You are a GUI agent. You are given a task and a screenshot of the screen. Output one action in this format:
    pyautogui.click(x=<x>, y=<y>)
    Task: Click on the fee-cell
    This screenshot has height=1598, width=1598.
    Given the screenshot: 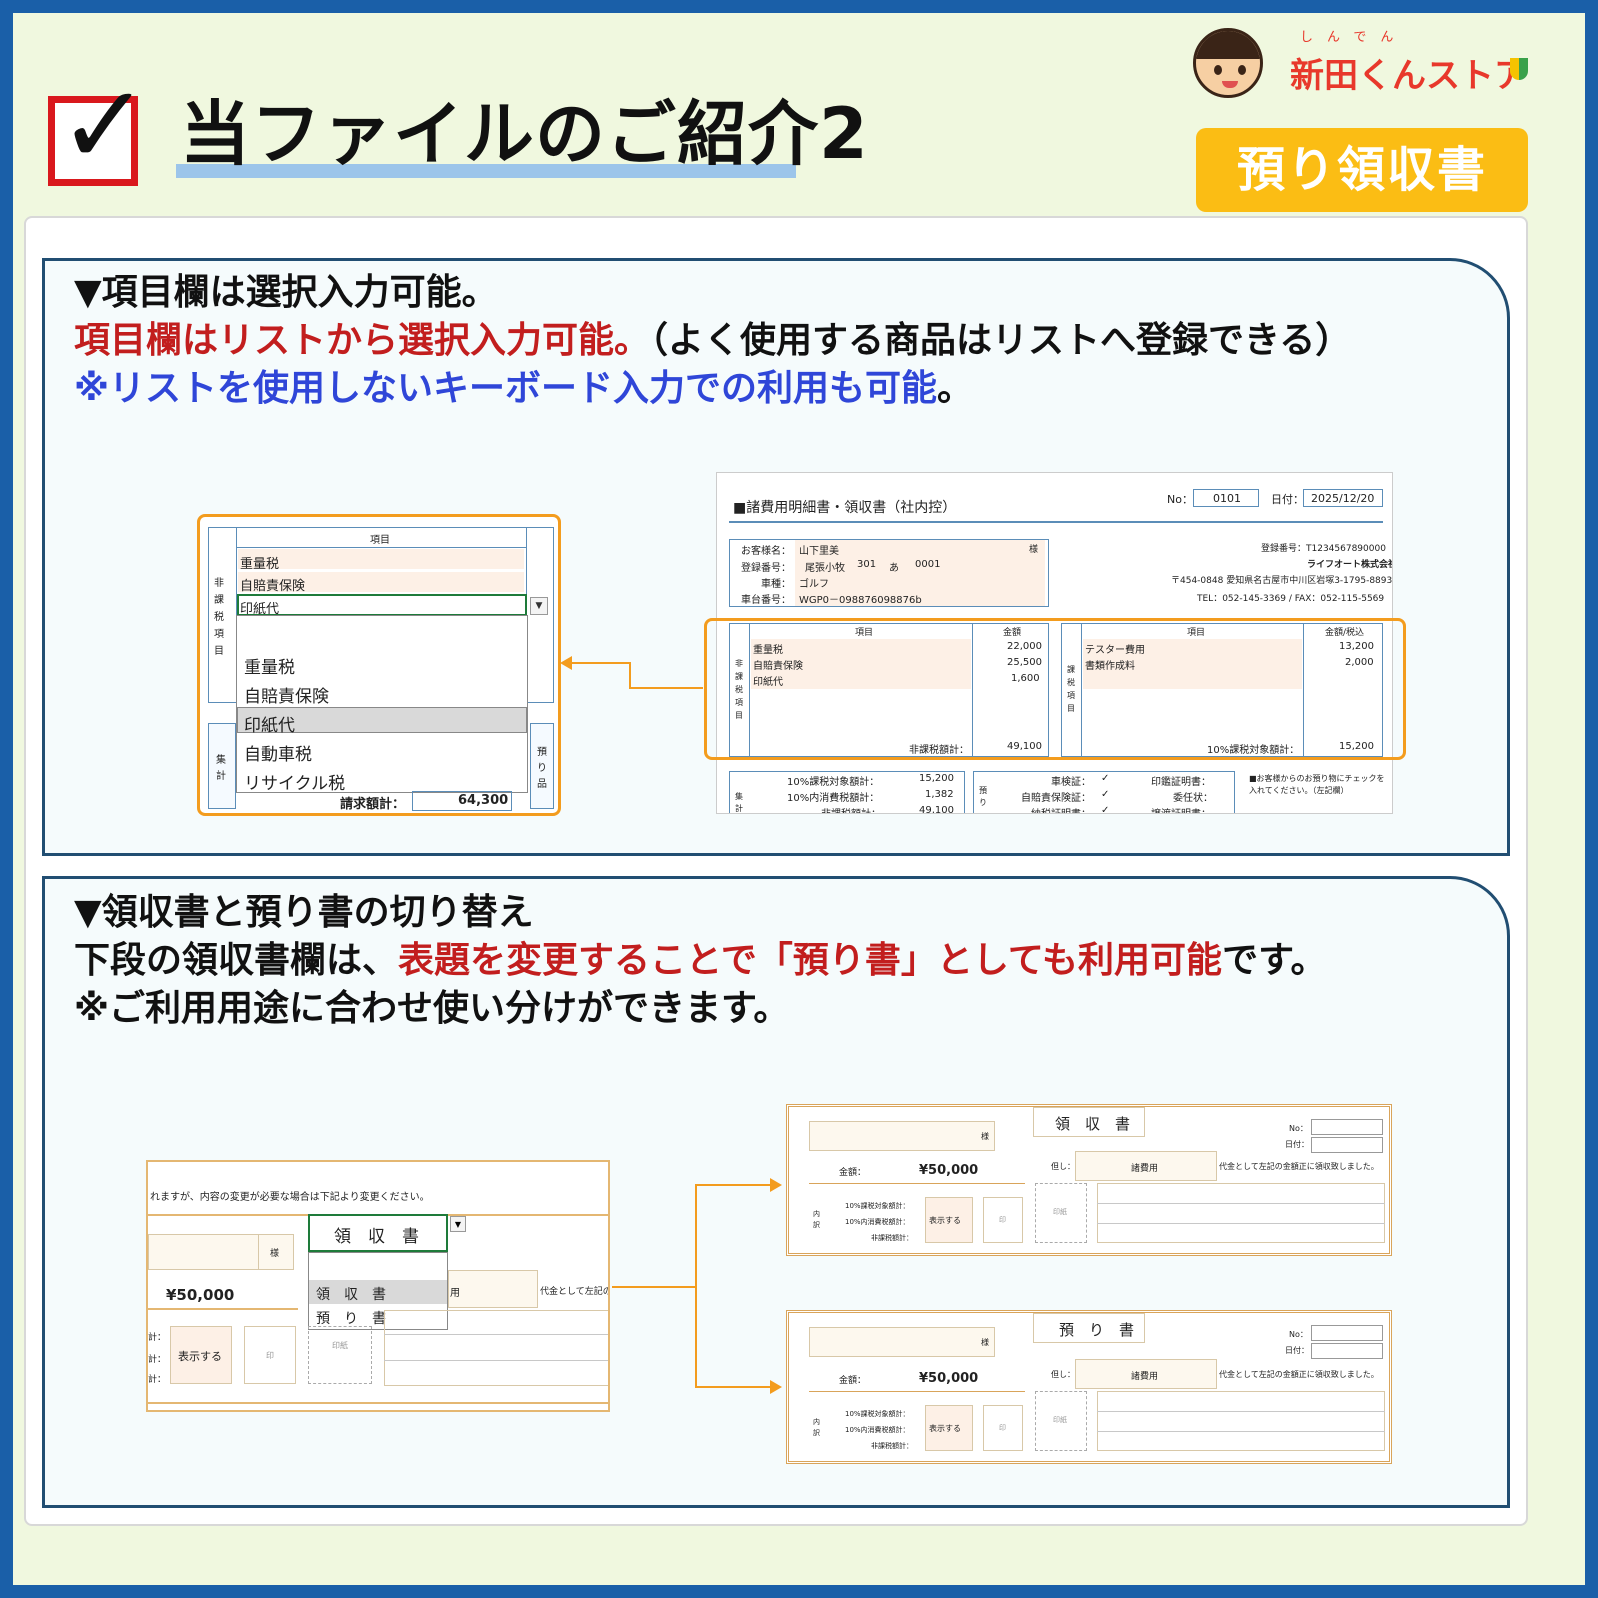 What is the action you would take?
    pyautogui.click(x=493, y=1289)
    